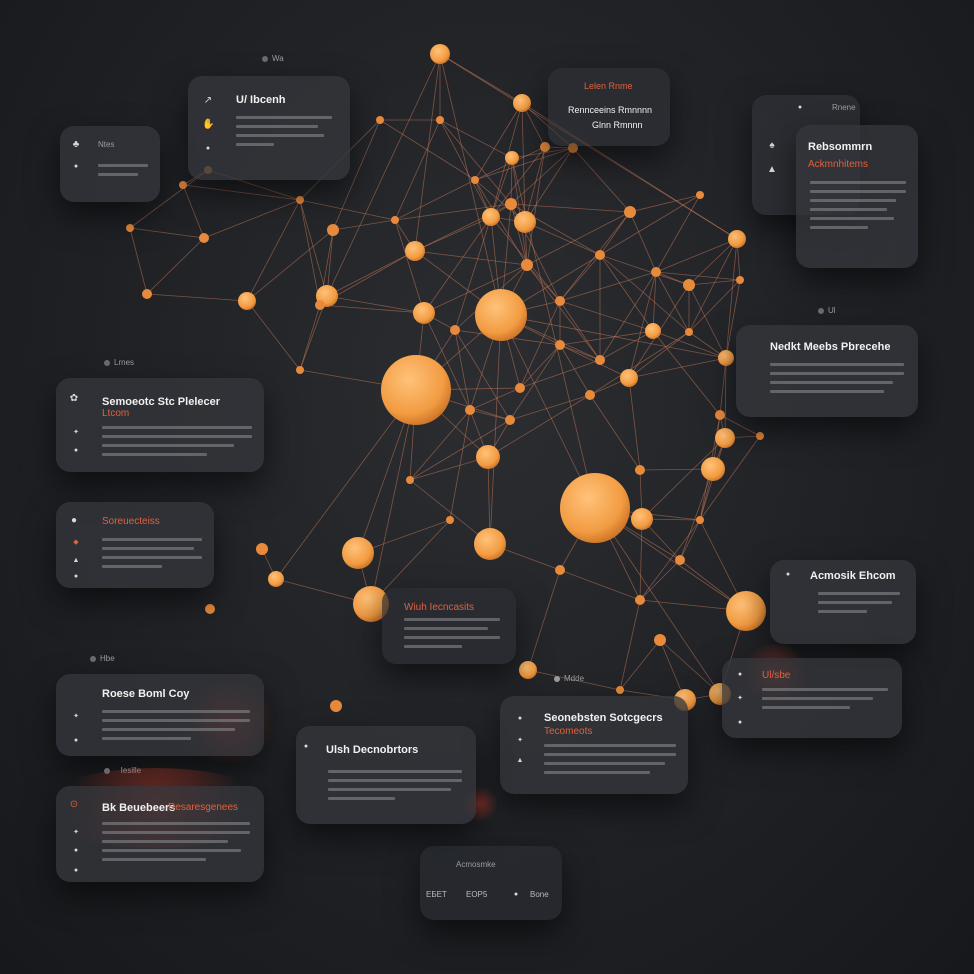 This screenshot has height=974, width=974. Describe the element at coordinates (102, 658) in the screenshot. I see `tag-left-lower: Hbe` at that location.